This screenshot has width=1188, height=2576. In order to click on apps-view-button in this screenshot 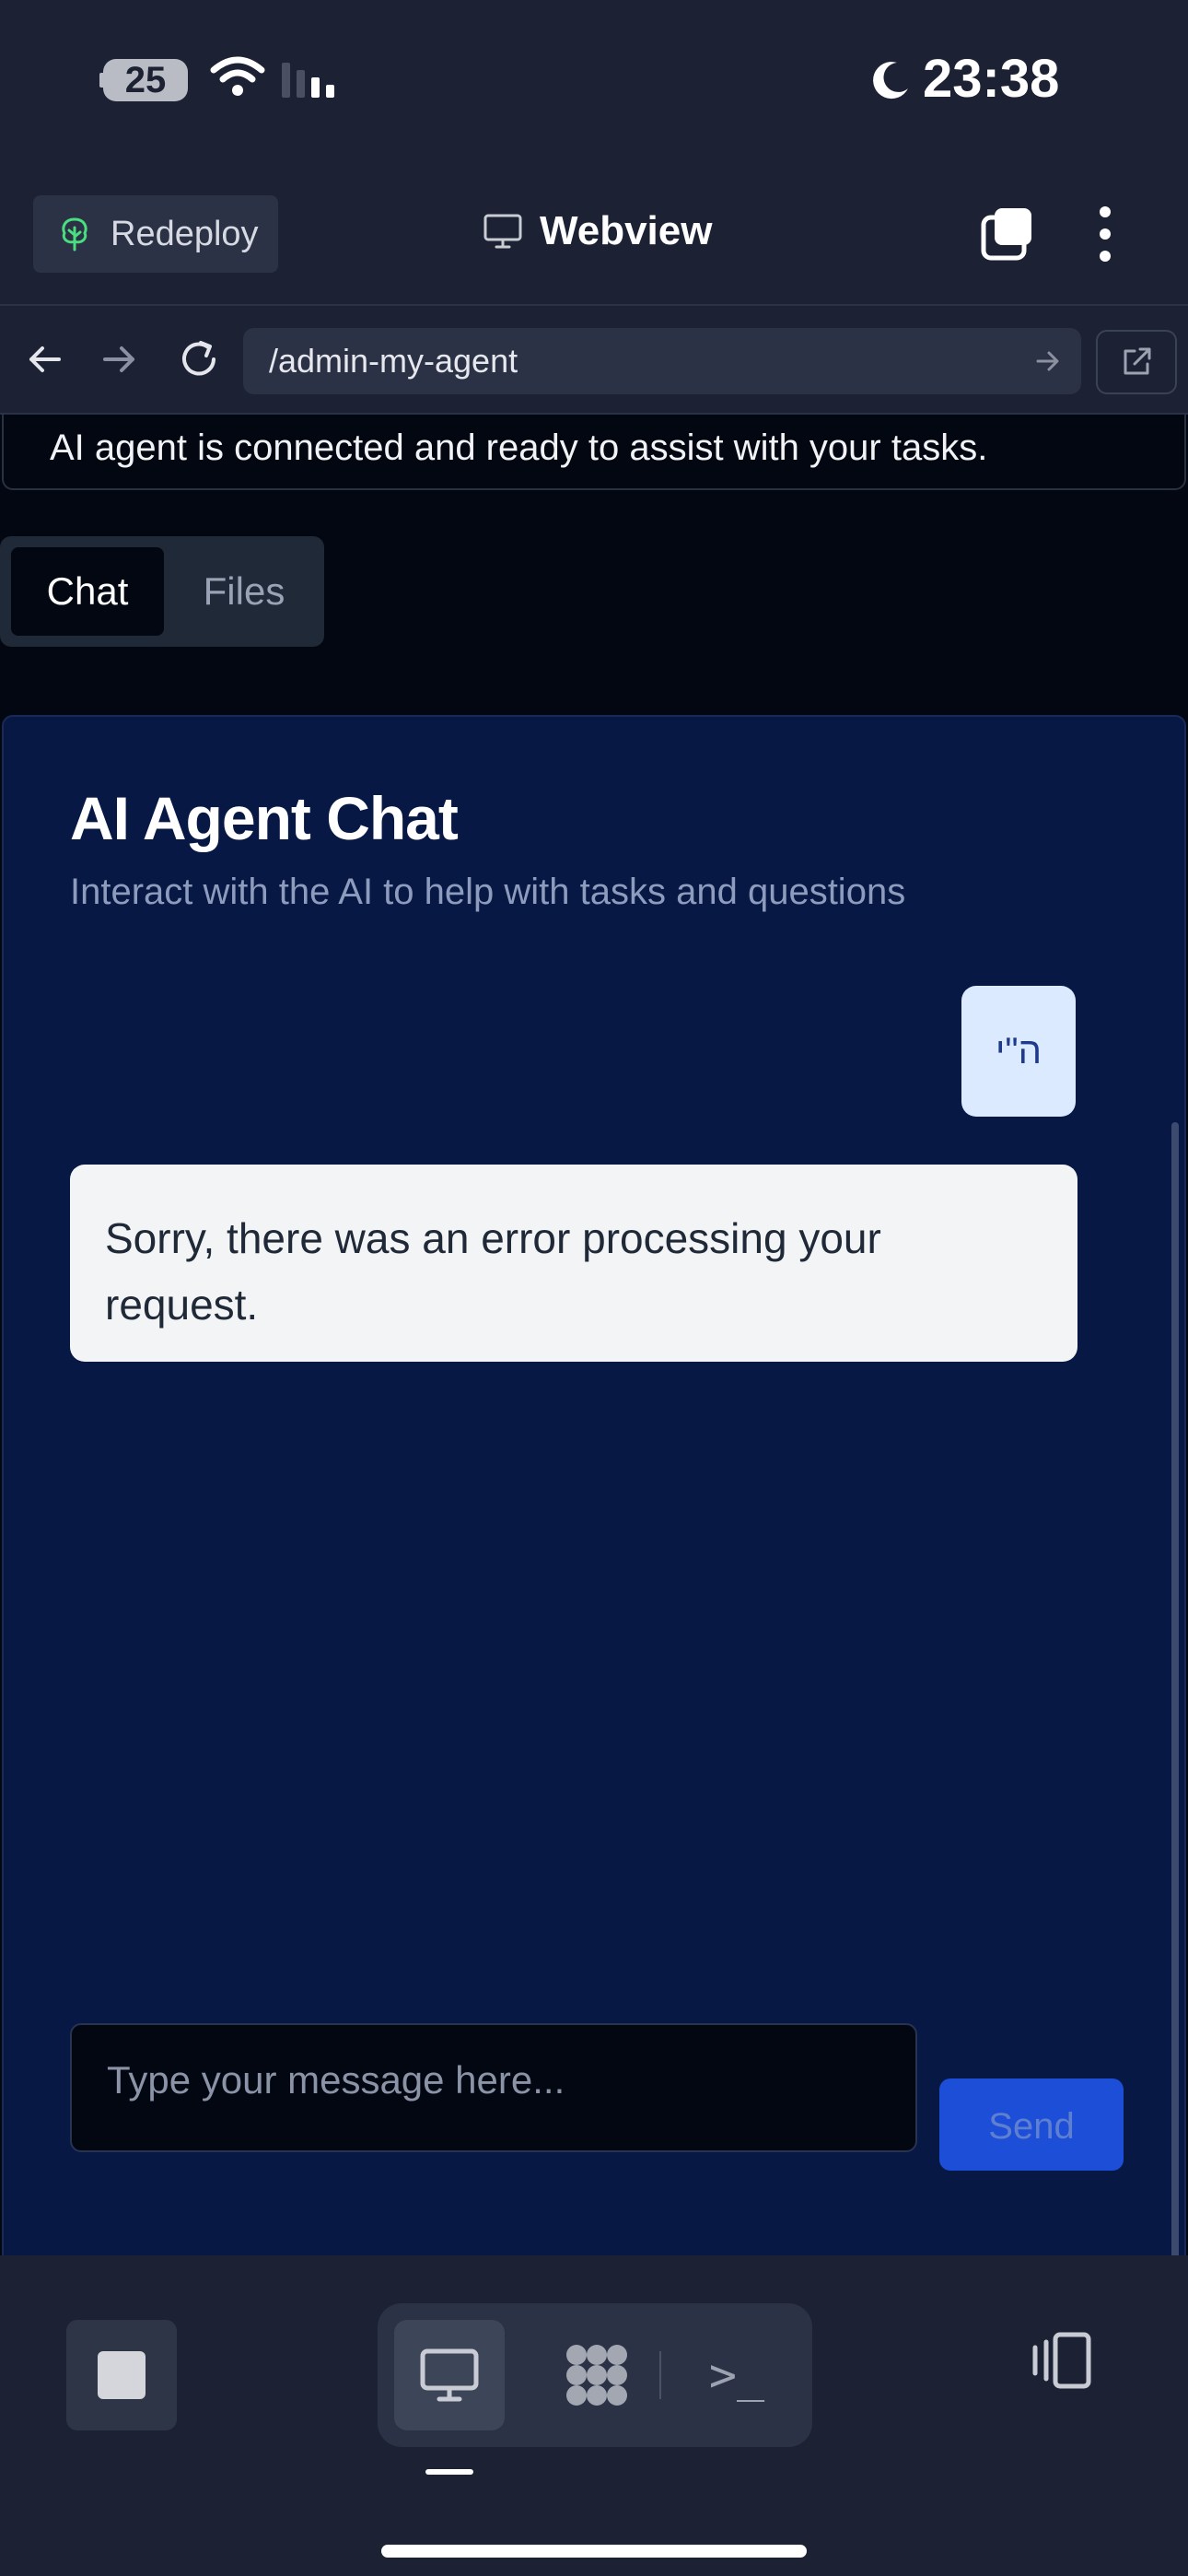, I will do `click(597, 2375)`.